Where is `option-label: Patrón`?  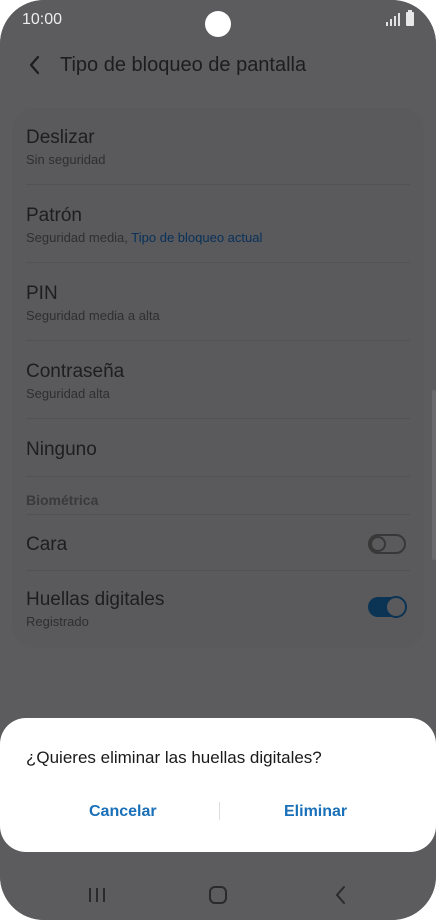
option-label: Patrón is located at coordinates (54, 215).